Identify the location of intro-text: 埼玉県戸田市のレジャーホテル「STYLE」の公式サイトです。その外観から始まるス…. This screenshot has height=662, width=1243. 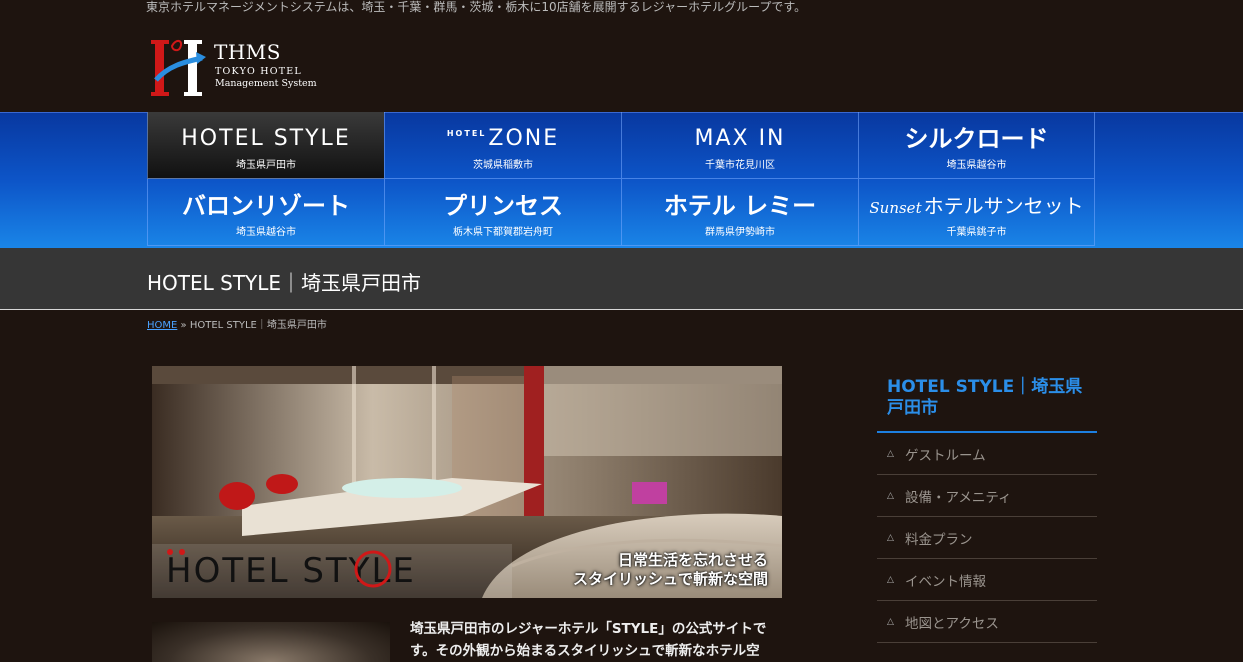
(588, 640).